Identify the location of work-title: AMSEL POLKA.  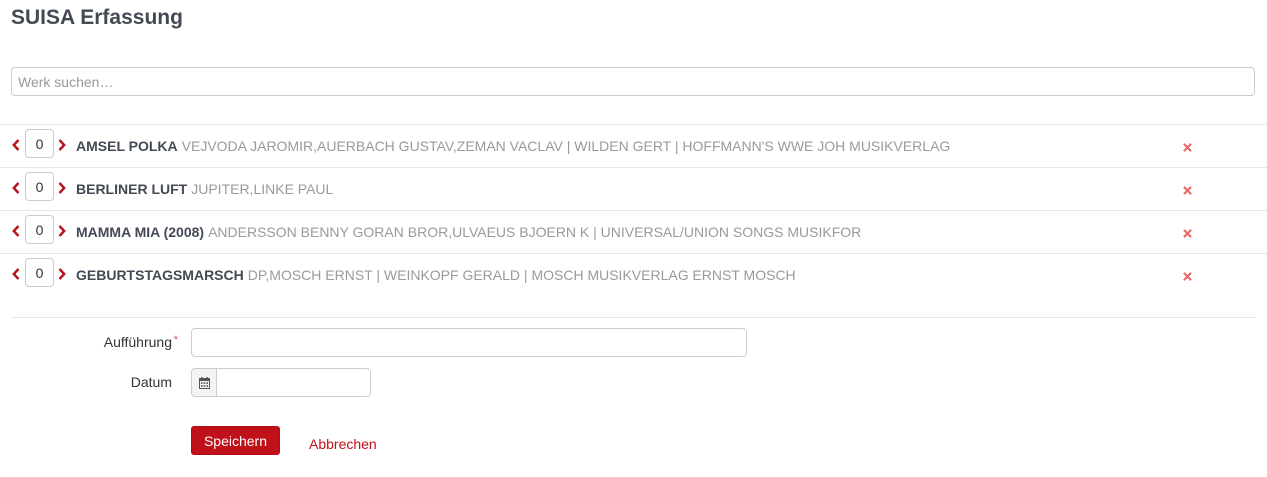
(127, 146).